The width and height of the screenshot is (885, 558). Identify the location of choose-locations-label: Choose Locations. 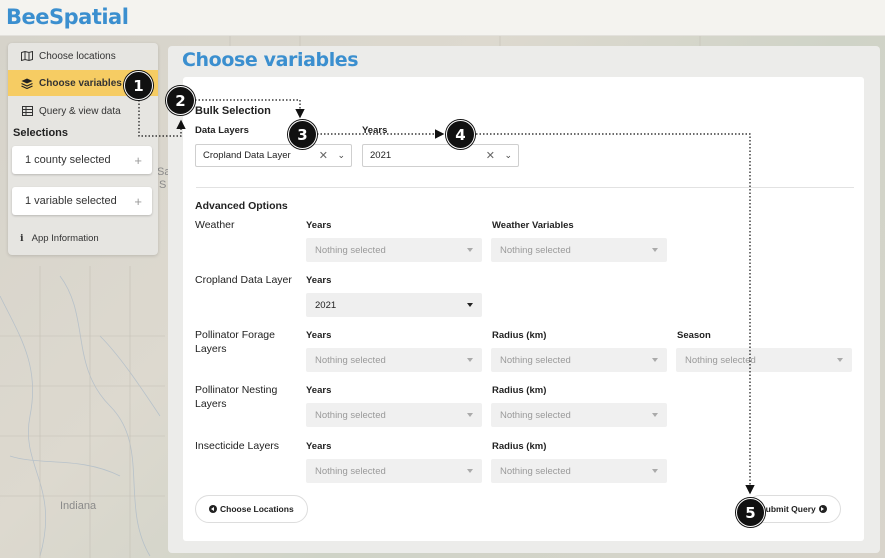
(257, 509).